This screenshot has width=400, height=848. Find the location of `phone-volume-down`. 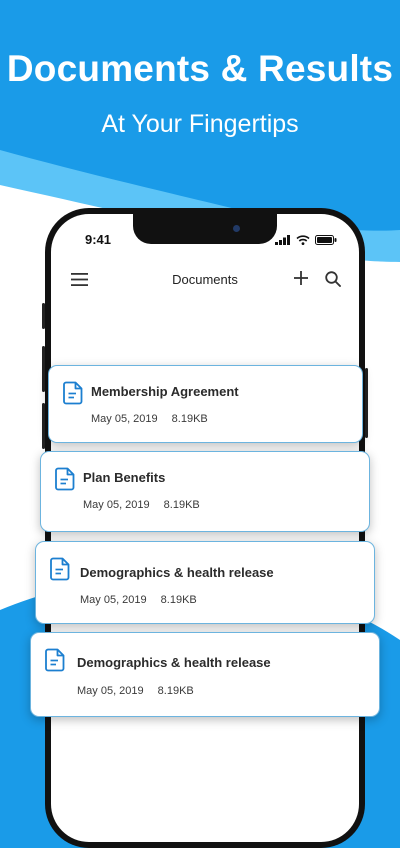

phone-volume-down is located at coordinates (43, 426).